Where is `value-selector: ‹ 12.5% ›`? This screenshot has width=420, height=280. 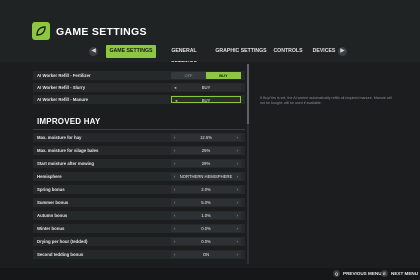
value-selector: ‹ 12.5% › is located at coordinates (206, 137).